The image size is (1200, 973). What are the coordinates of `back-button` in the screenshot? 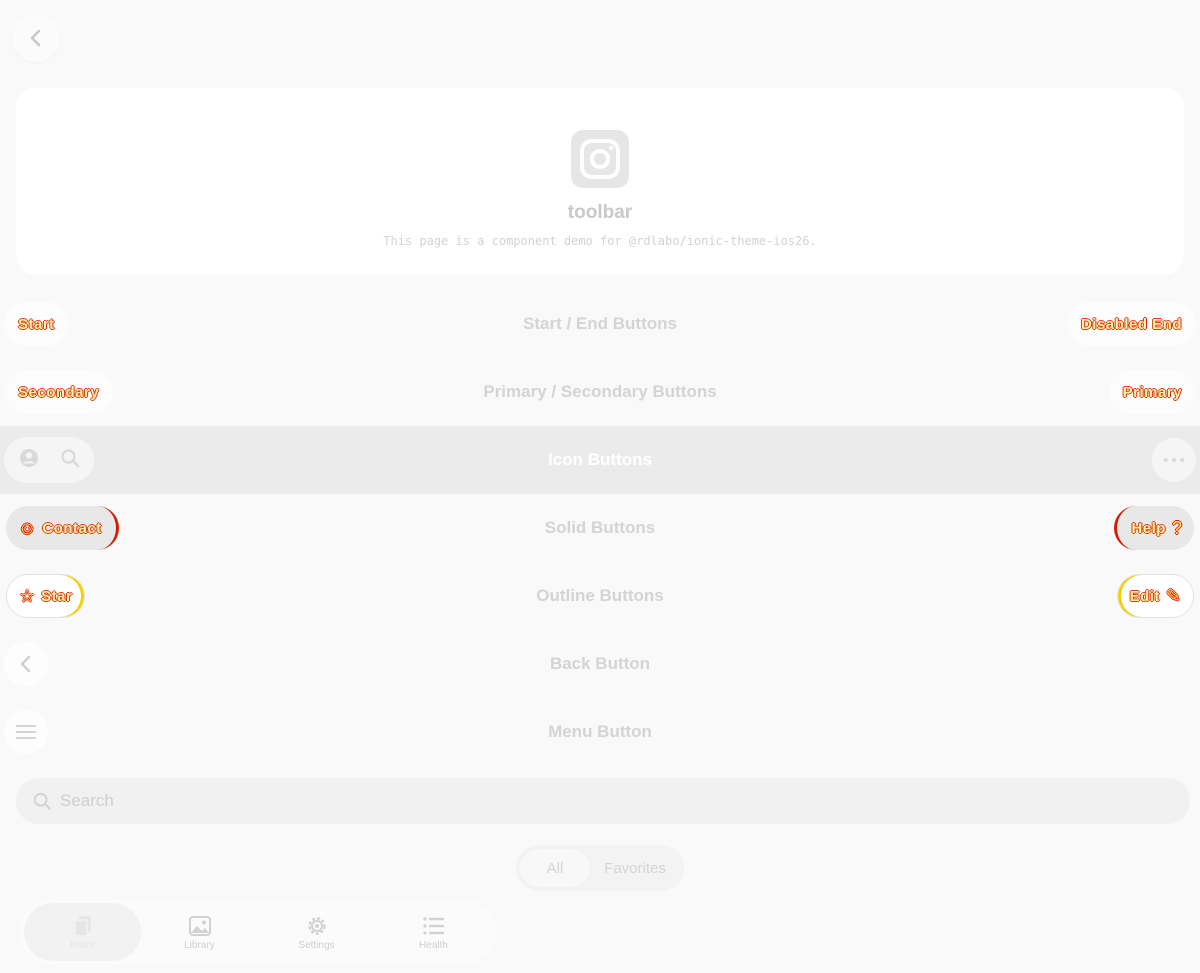 It's located at (36, 38).